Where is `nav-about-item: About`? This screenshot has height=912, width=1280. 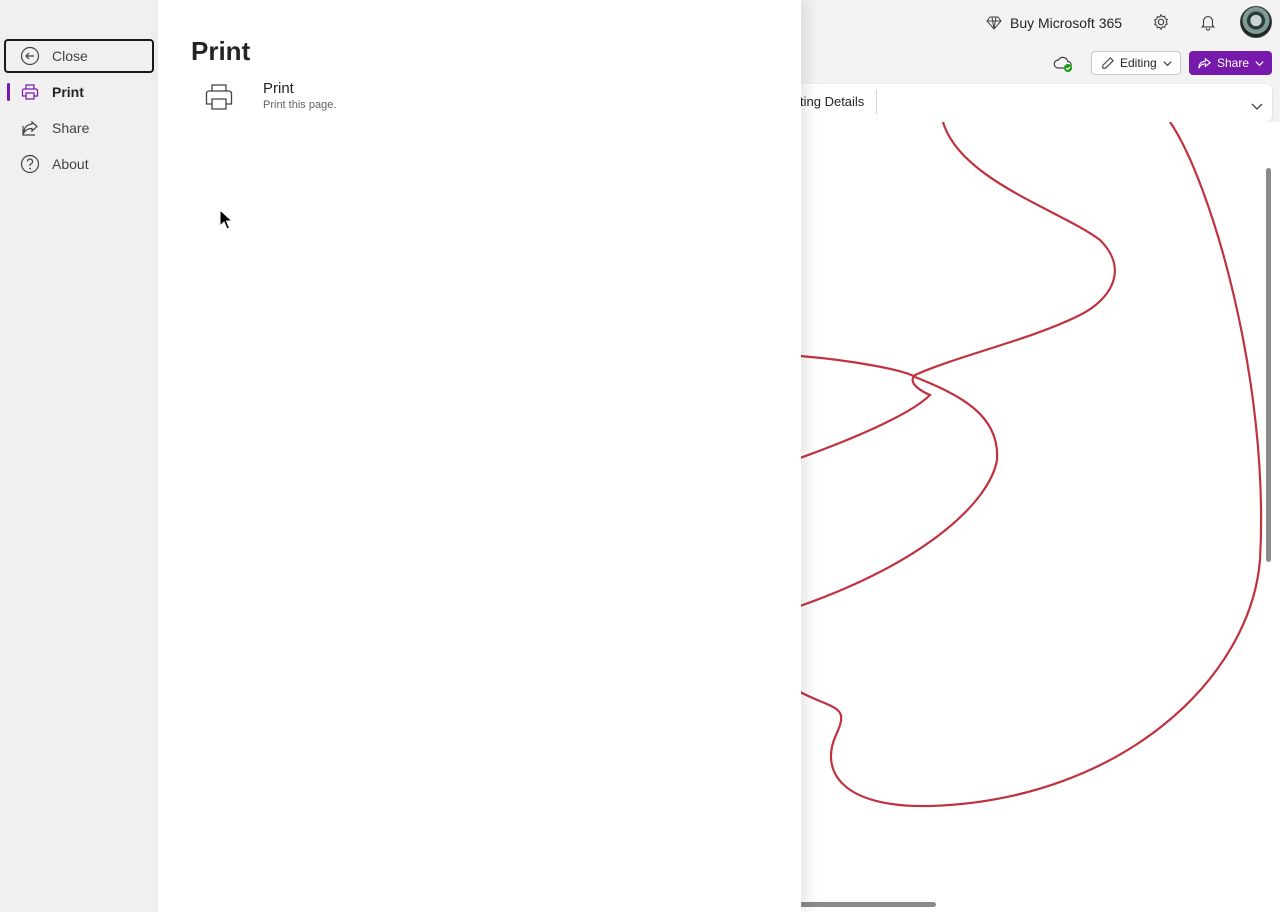
nav-about-item: About is located at coordinates (79, 164).